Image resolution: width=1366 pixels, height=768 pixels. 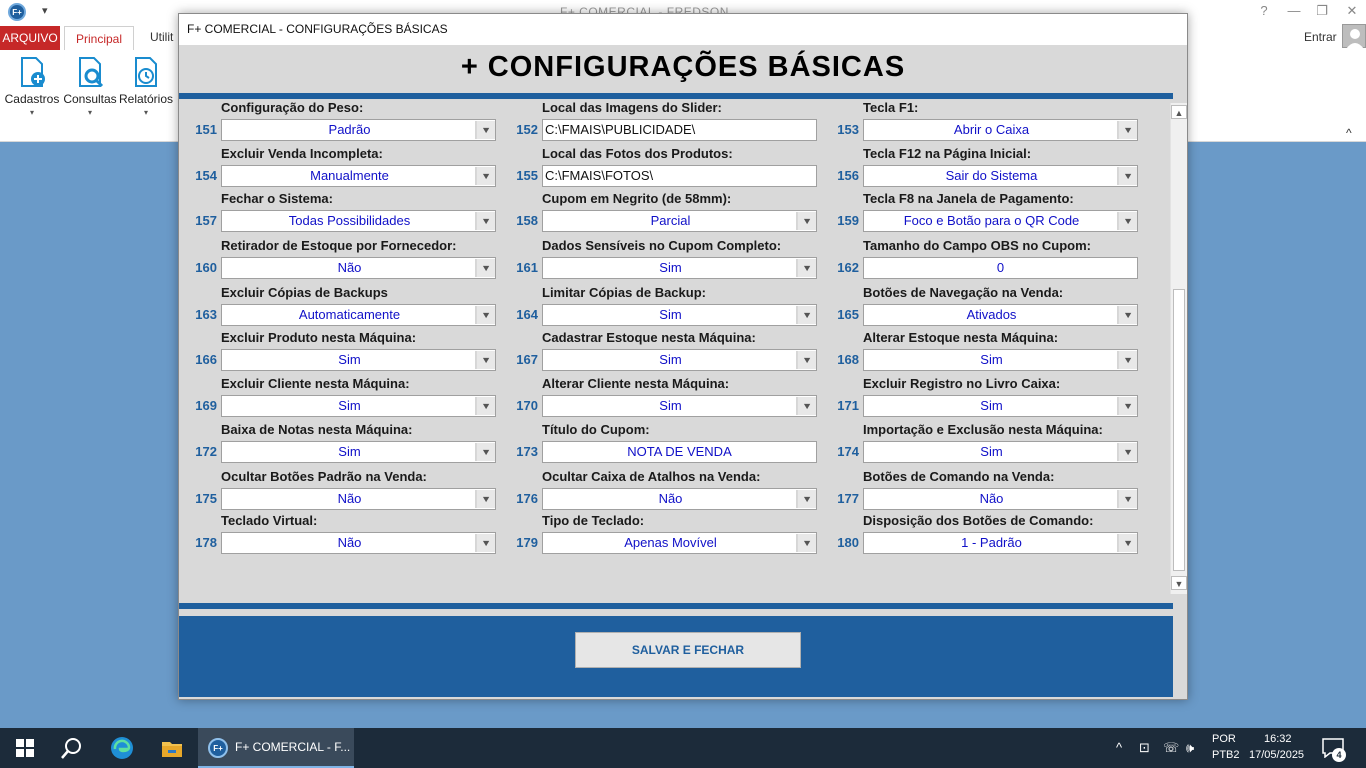 What do you see at coordinates (527, 542) in the screenshot?
I see `setting-number: 179` at bounding box center [527, 542].